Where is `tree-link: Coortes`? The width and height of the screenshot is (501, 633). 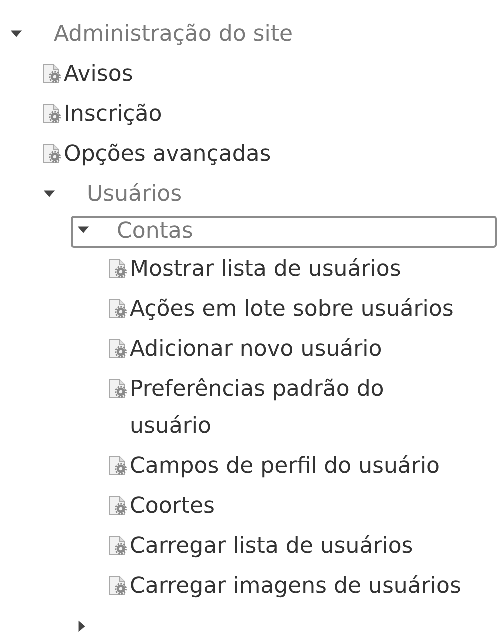
tree-link: Coortes is located at coordinates (172, 506).